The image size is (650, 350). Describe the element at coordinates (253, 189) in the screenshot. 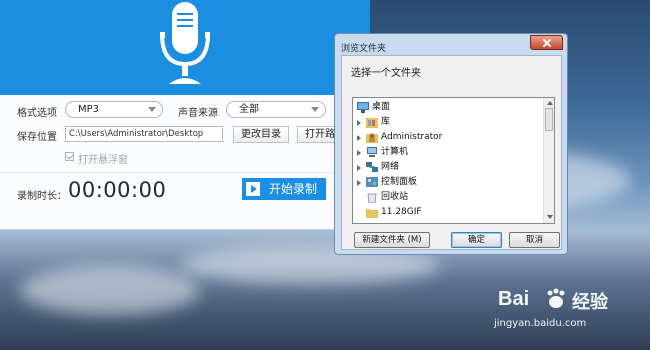

I see `play-icon` at that location.